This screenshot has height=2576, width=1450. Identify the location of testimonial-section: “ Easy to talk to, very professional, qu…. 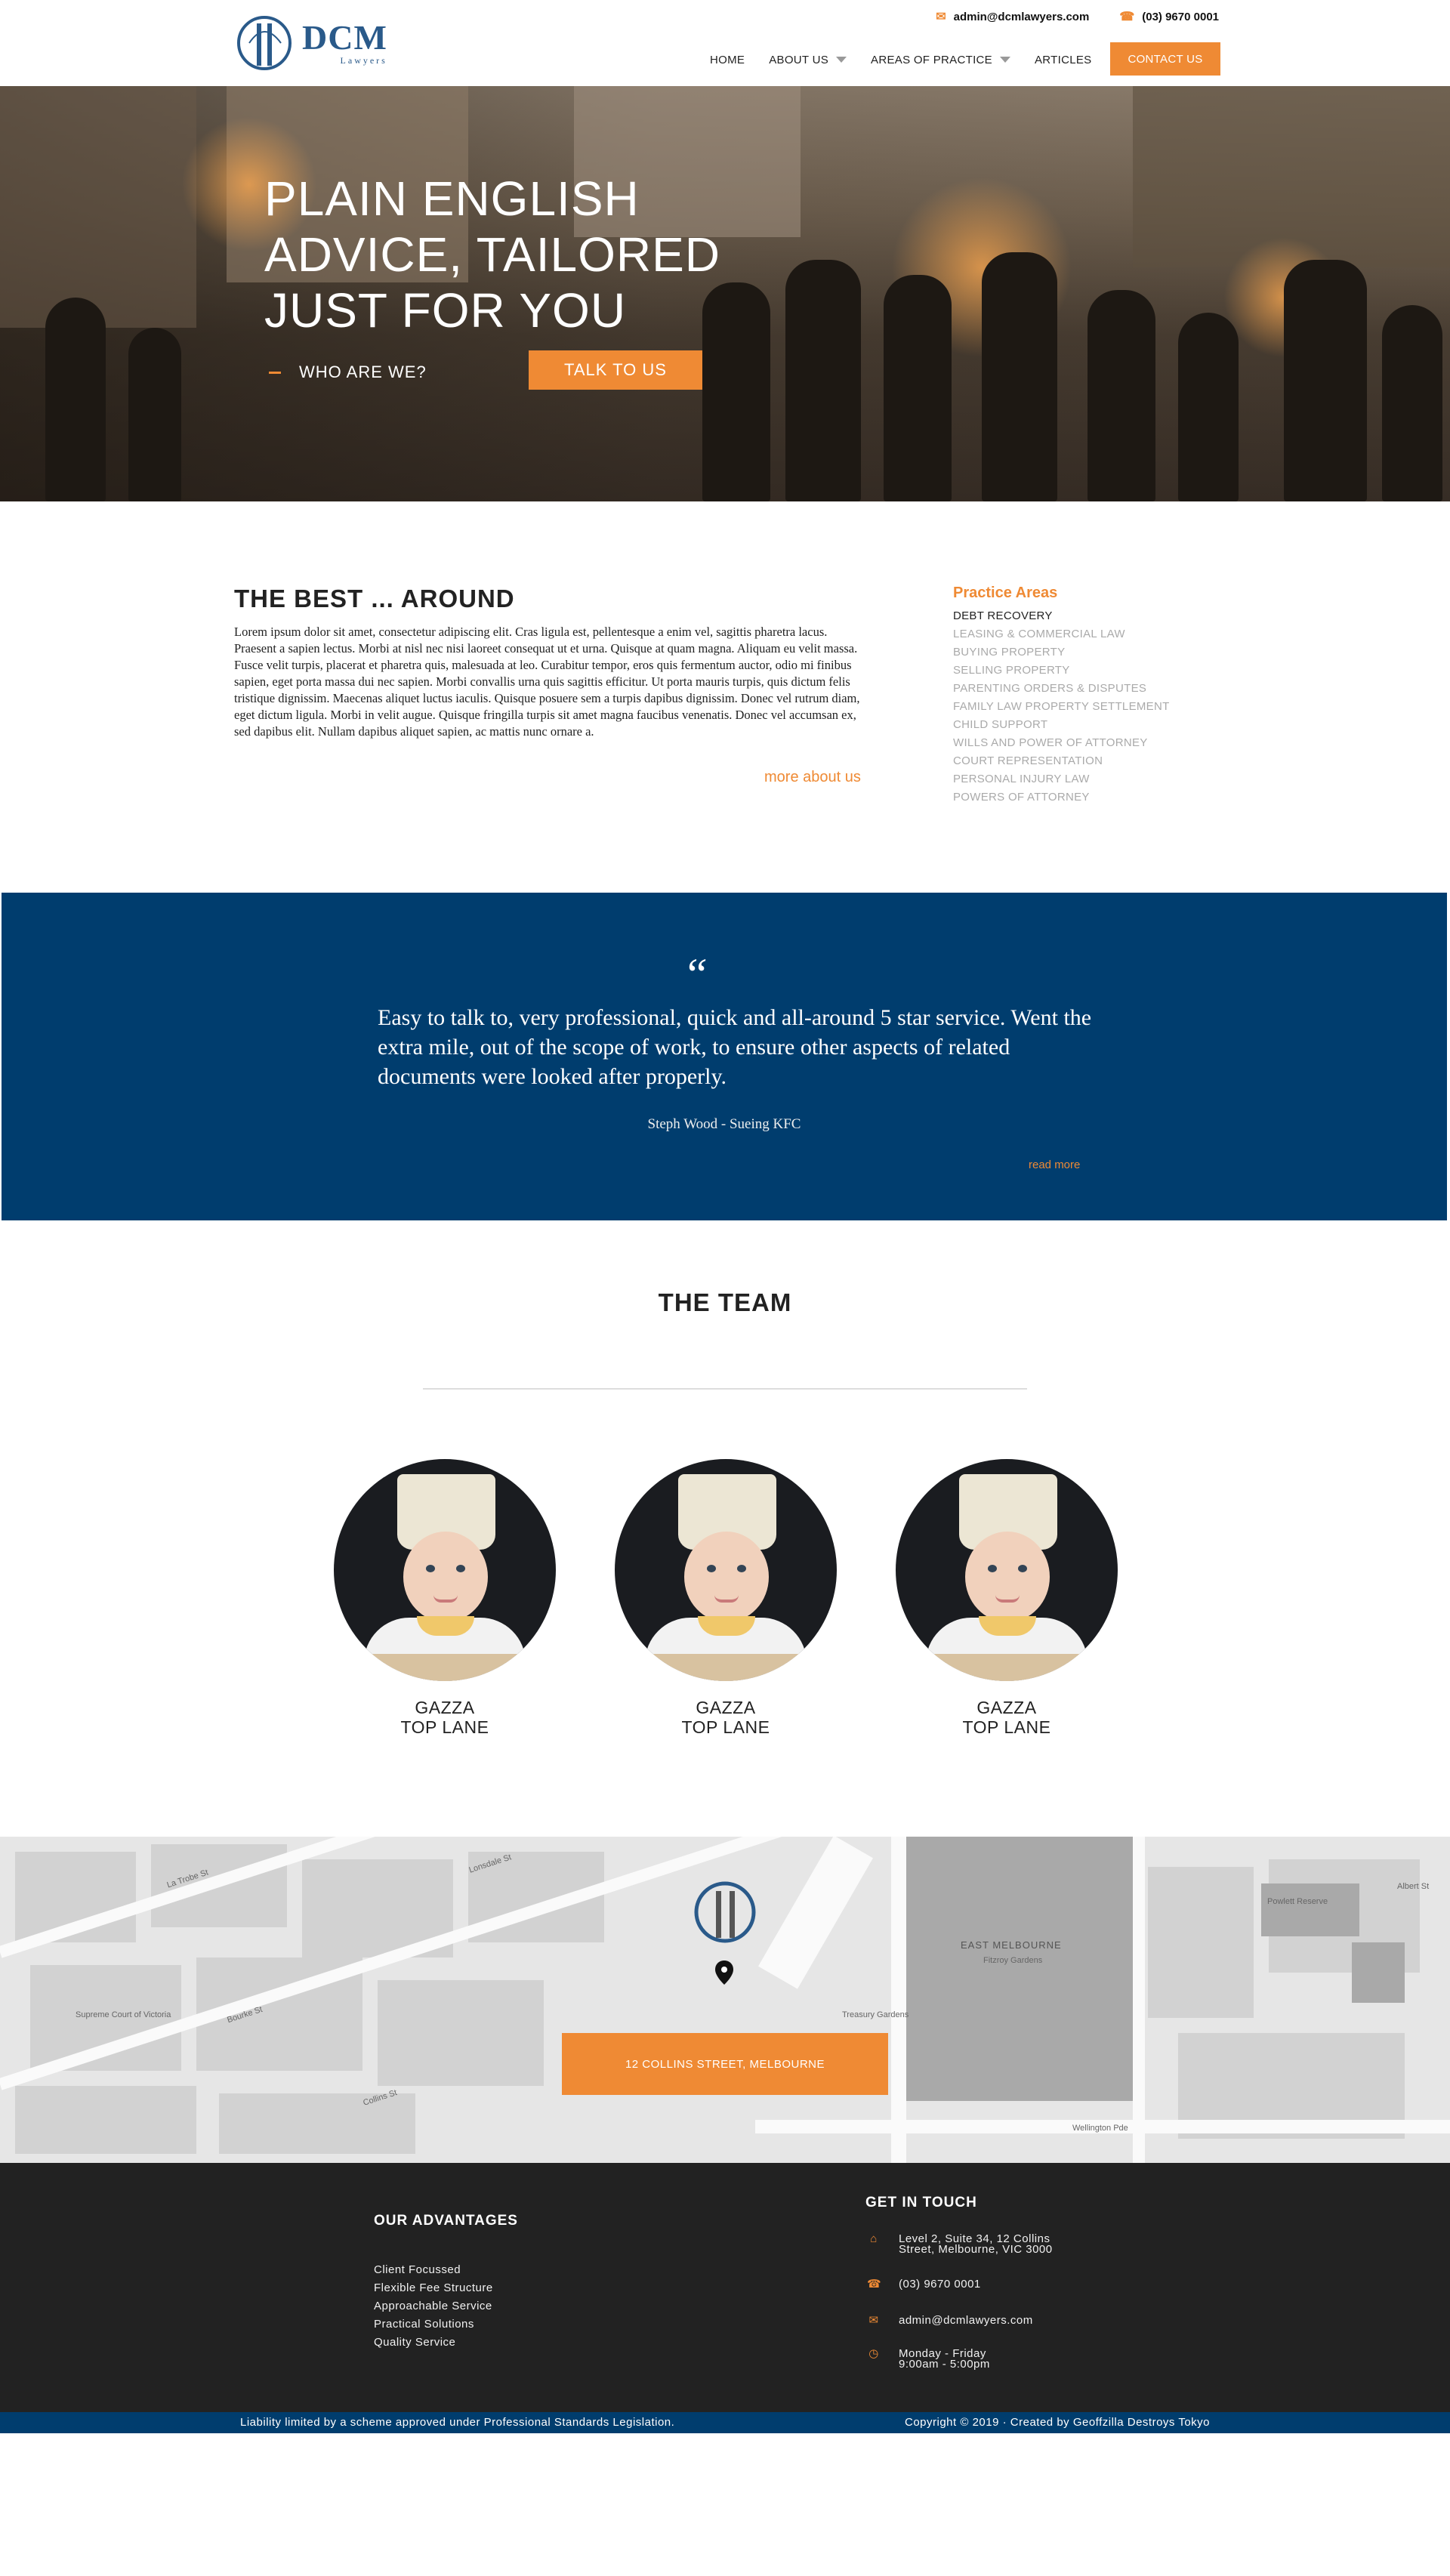
(724, 1056).